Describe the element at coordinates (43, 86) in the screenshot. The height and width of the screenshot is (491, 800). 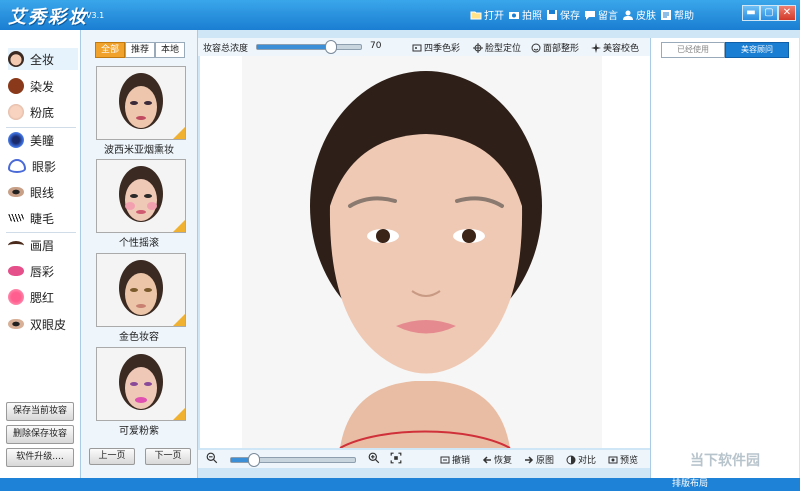
I see `category-hair-dye: 染发` at that location.